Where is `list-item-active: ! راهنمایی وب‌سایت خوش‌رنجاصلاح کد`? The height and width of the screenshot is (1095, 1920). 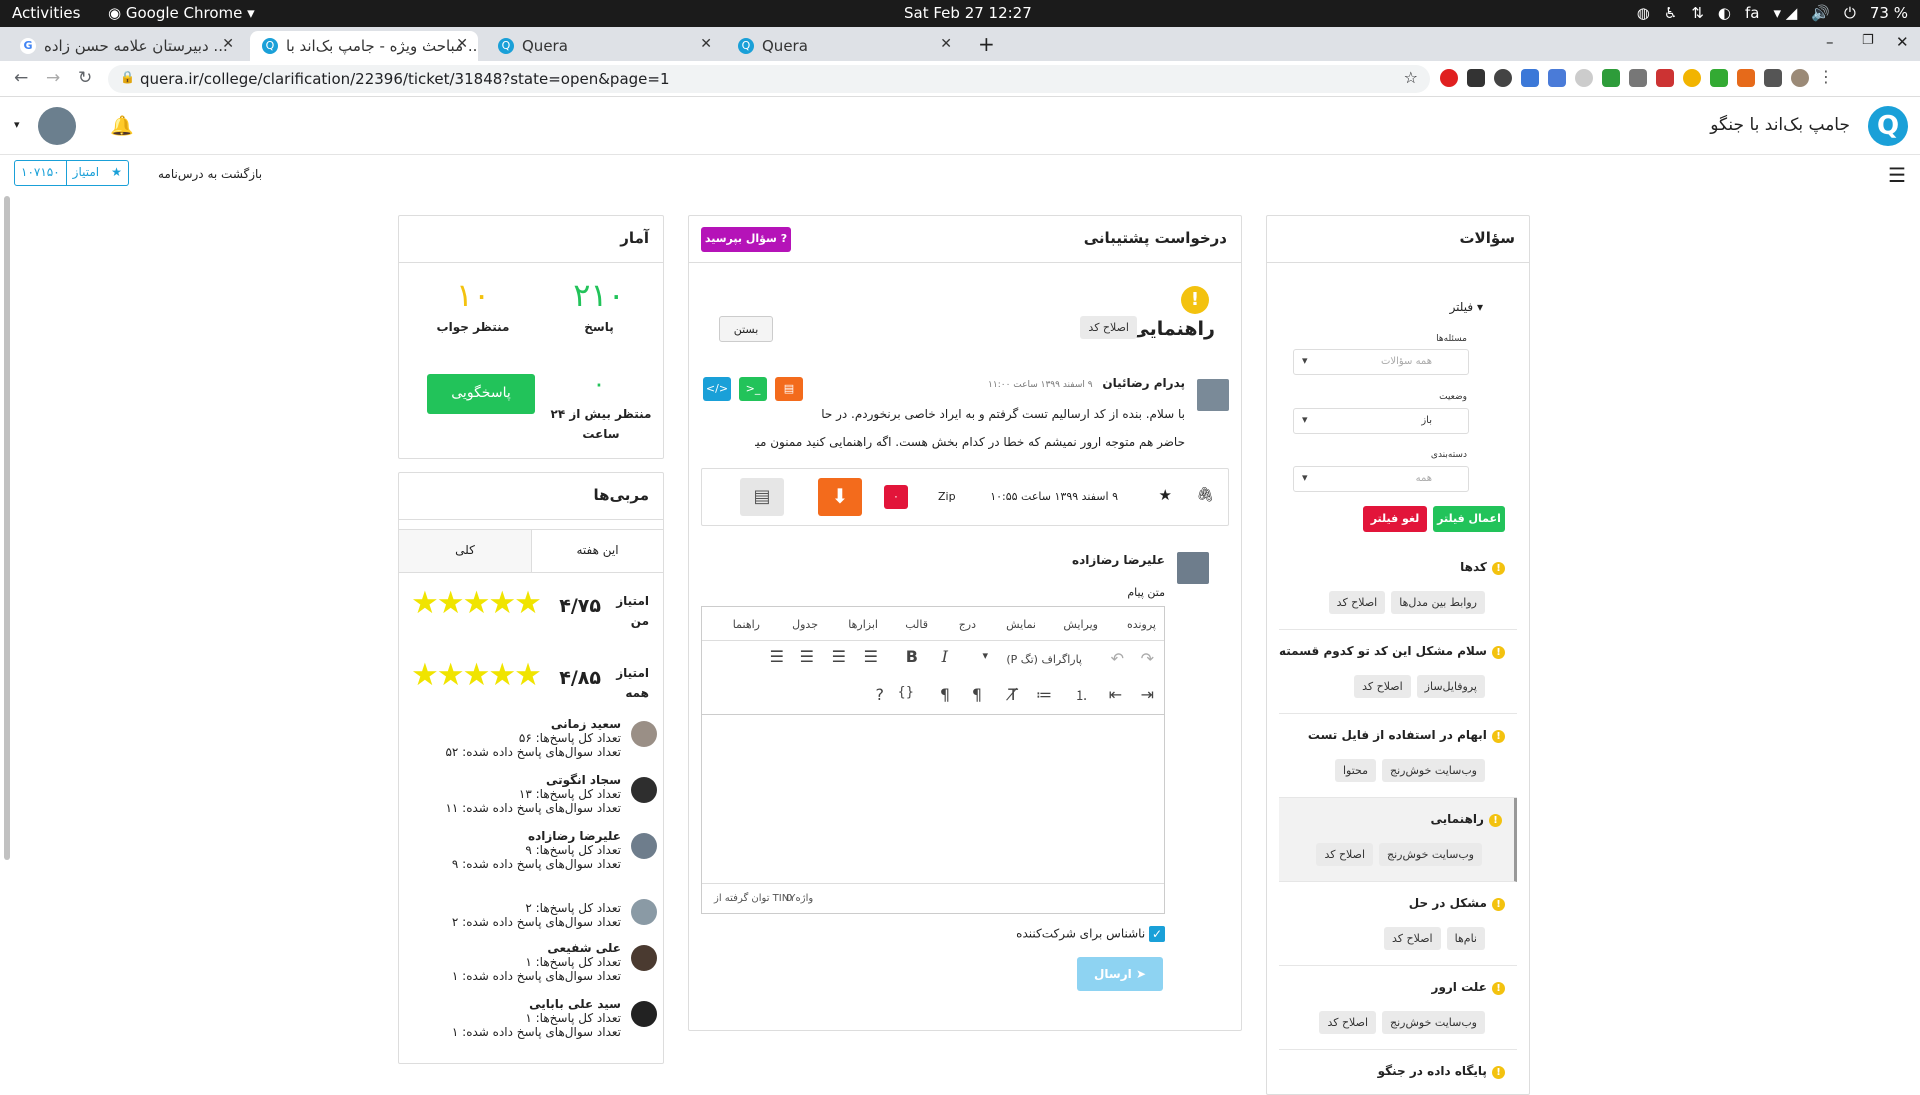 list-item-active: ! راهنمایی وب‌سایت خوش‌رنجاصلاح کد is located at coordinates (1398, 840).